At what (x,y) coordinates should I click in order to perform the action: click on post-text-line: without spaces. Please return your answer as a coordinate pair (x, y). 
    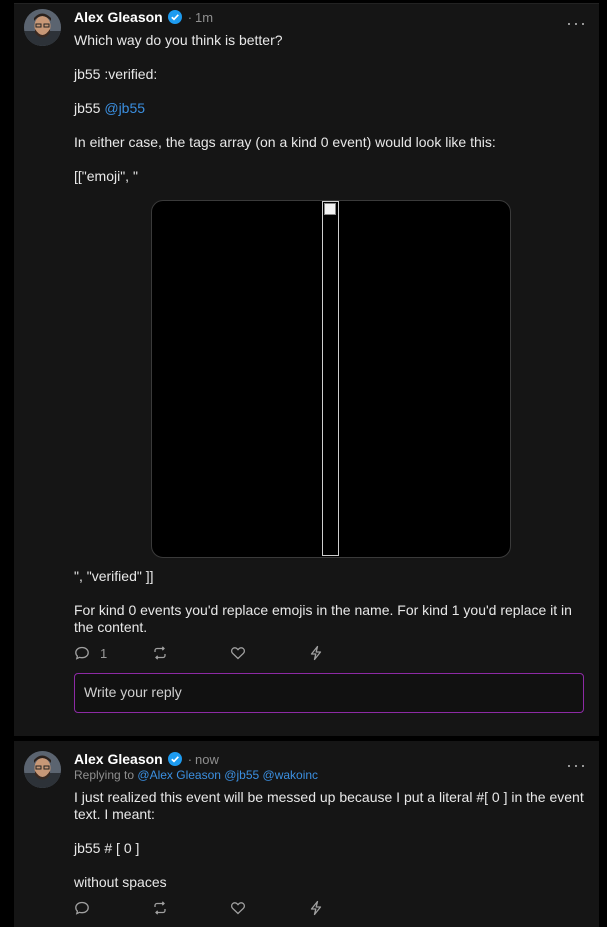
    Looking at the image, I should click on (120, 882).